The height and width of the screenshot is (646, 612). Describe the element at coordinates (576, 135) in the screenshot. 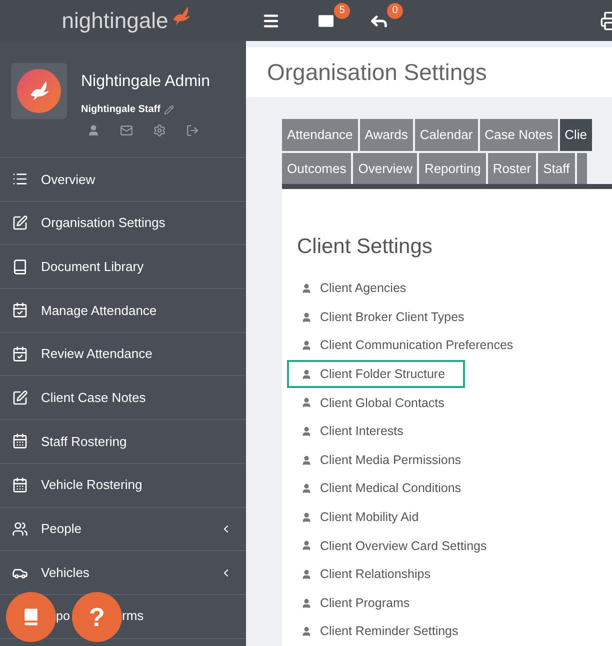

I see `tab: Clie` at that location.